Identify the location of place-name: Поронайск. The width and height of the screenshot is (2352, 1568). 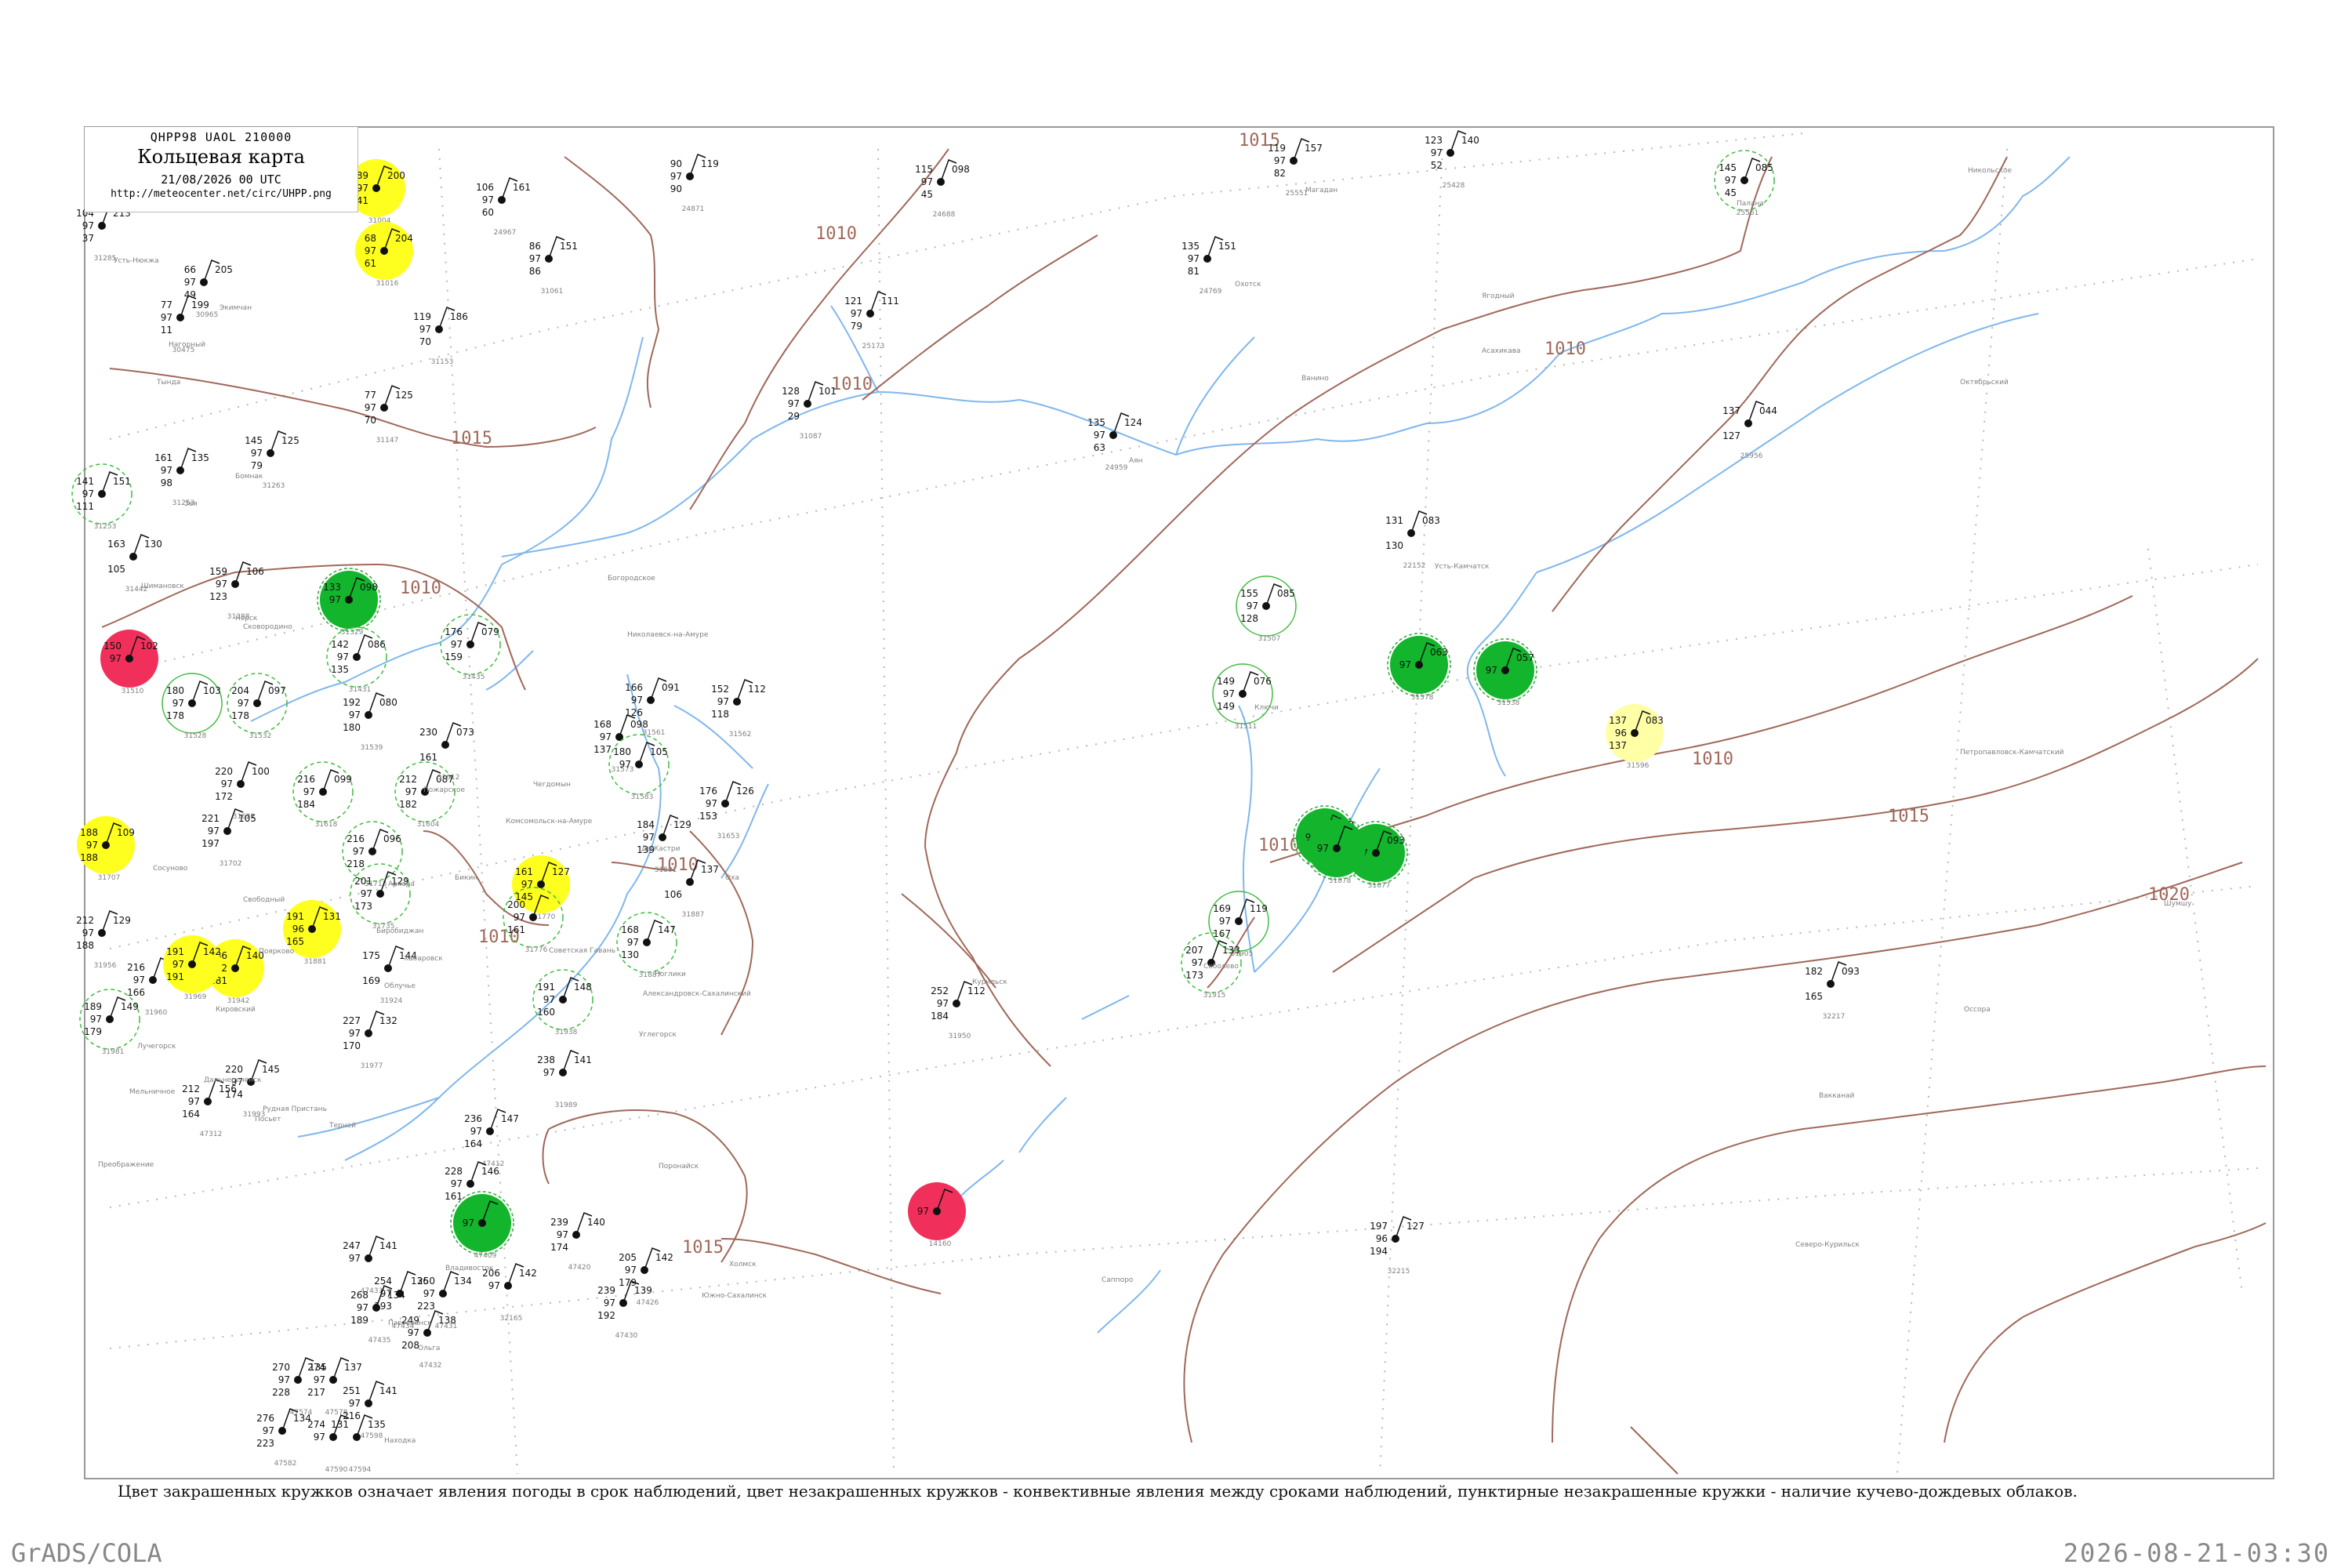
(679, 1167).